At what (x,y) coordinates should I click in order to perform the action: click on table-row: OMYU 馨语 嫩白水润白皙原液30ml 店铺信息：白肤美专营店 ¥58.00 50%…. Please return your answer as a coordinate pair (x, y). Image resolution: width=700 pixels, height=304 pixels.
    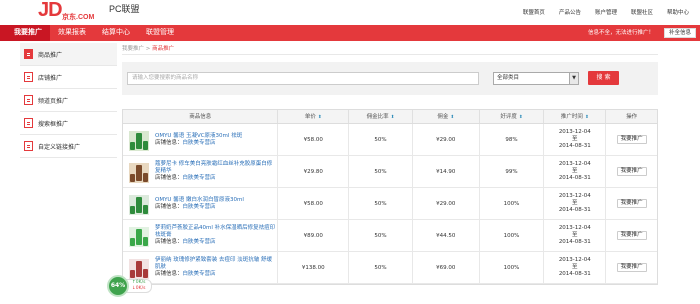
    Looking at the image, I should click on (390, 204).